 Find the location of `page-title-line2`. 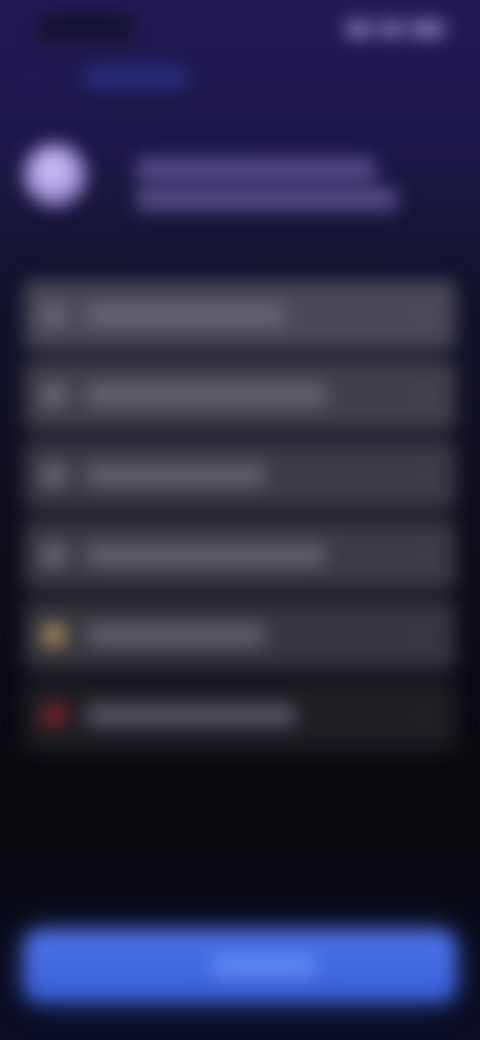

page-title-line2 is located at coordinates (267, 199).